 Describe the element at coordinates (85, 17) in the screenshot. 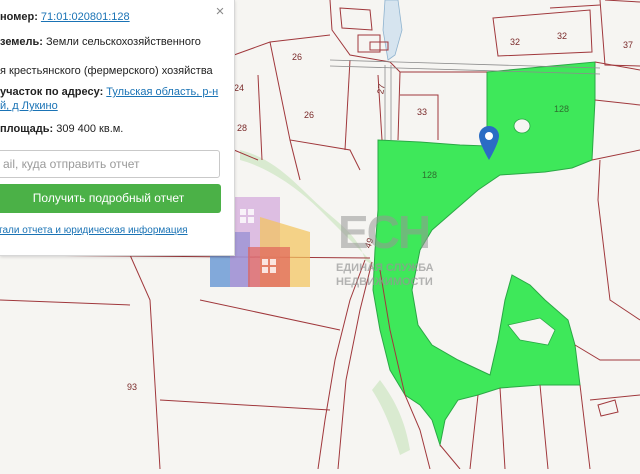

I see `cadastral-number-link: 71:01:020801:128` at that location.